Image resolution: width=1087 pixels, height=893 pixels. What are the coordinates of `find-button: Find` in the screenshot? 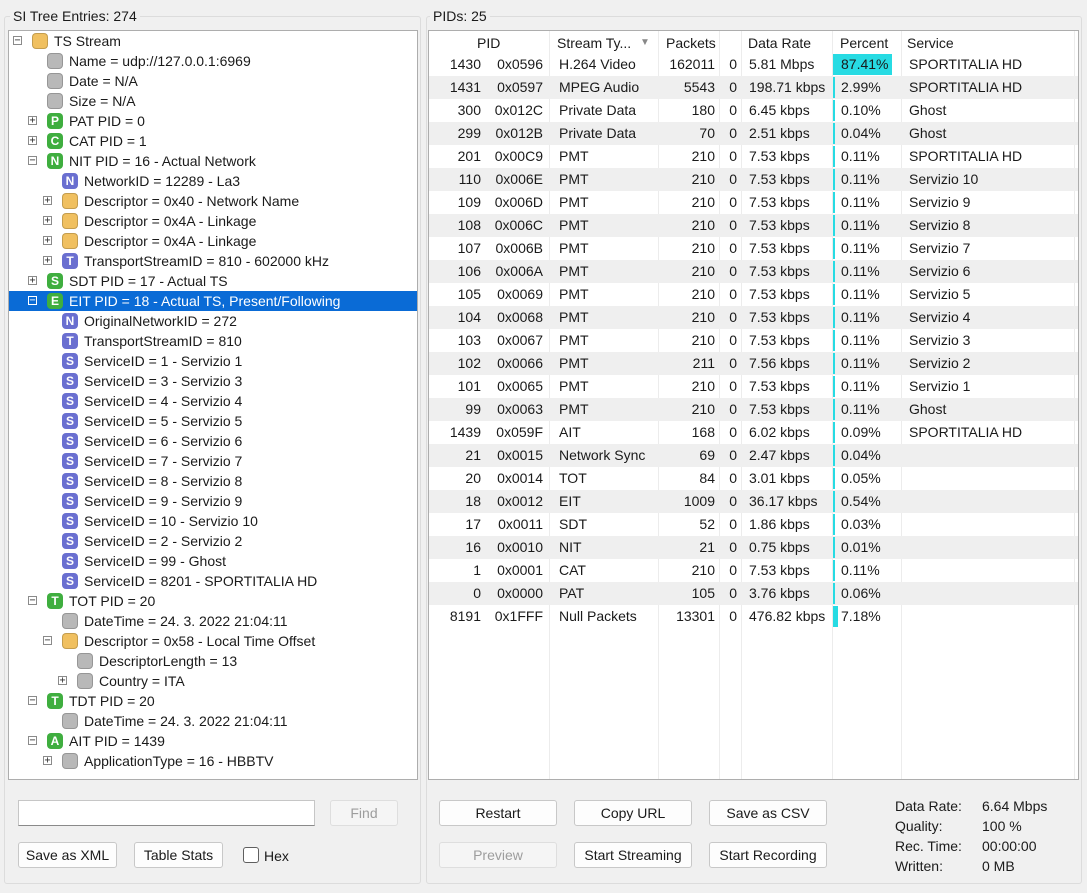 It's located at (364, 813).